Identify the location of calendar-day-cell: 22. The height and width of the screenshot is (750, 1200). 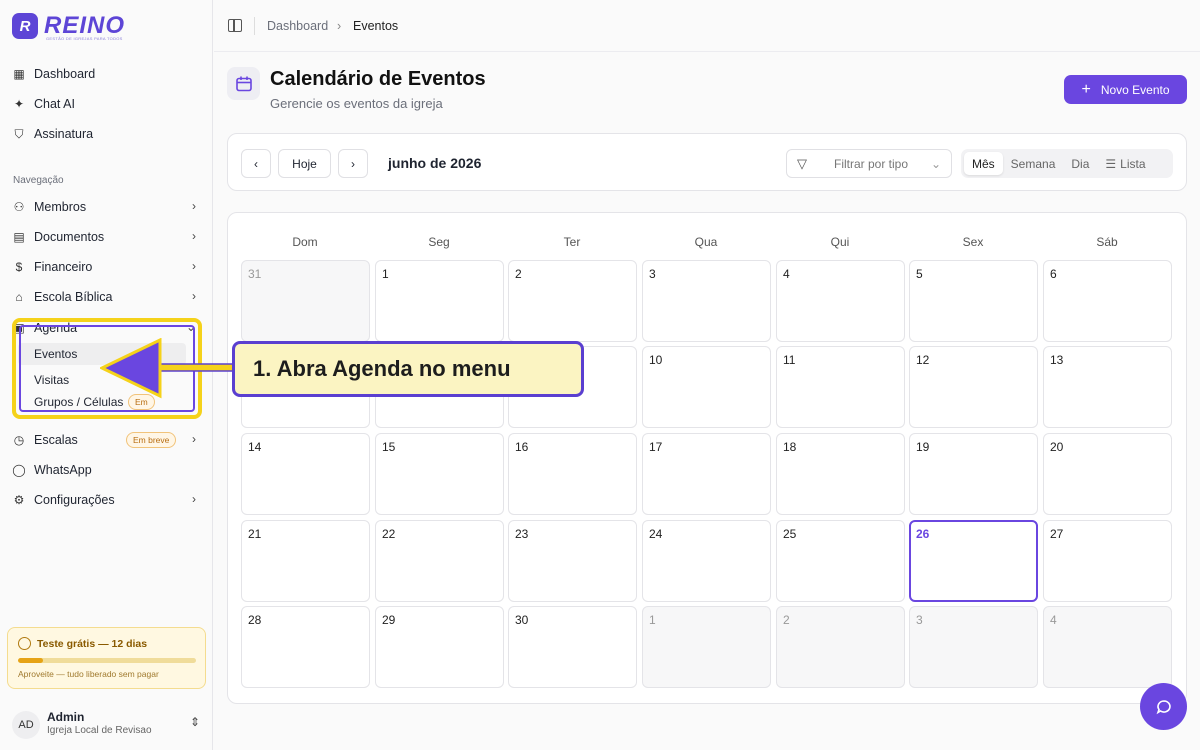
(439, 561).